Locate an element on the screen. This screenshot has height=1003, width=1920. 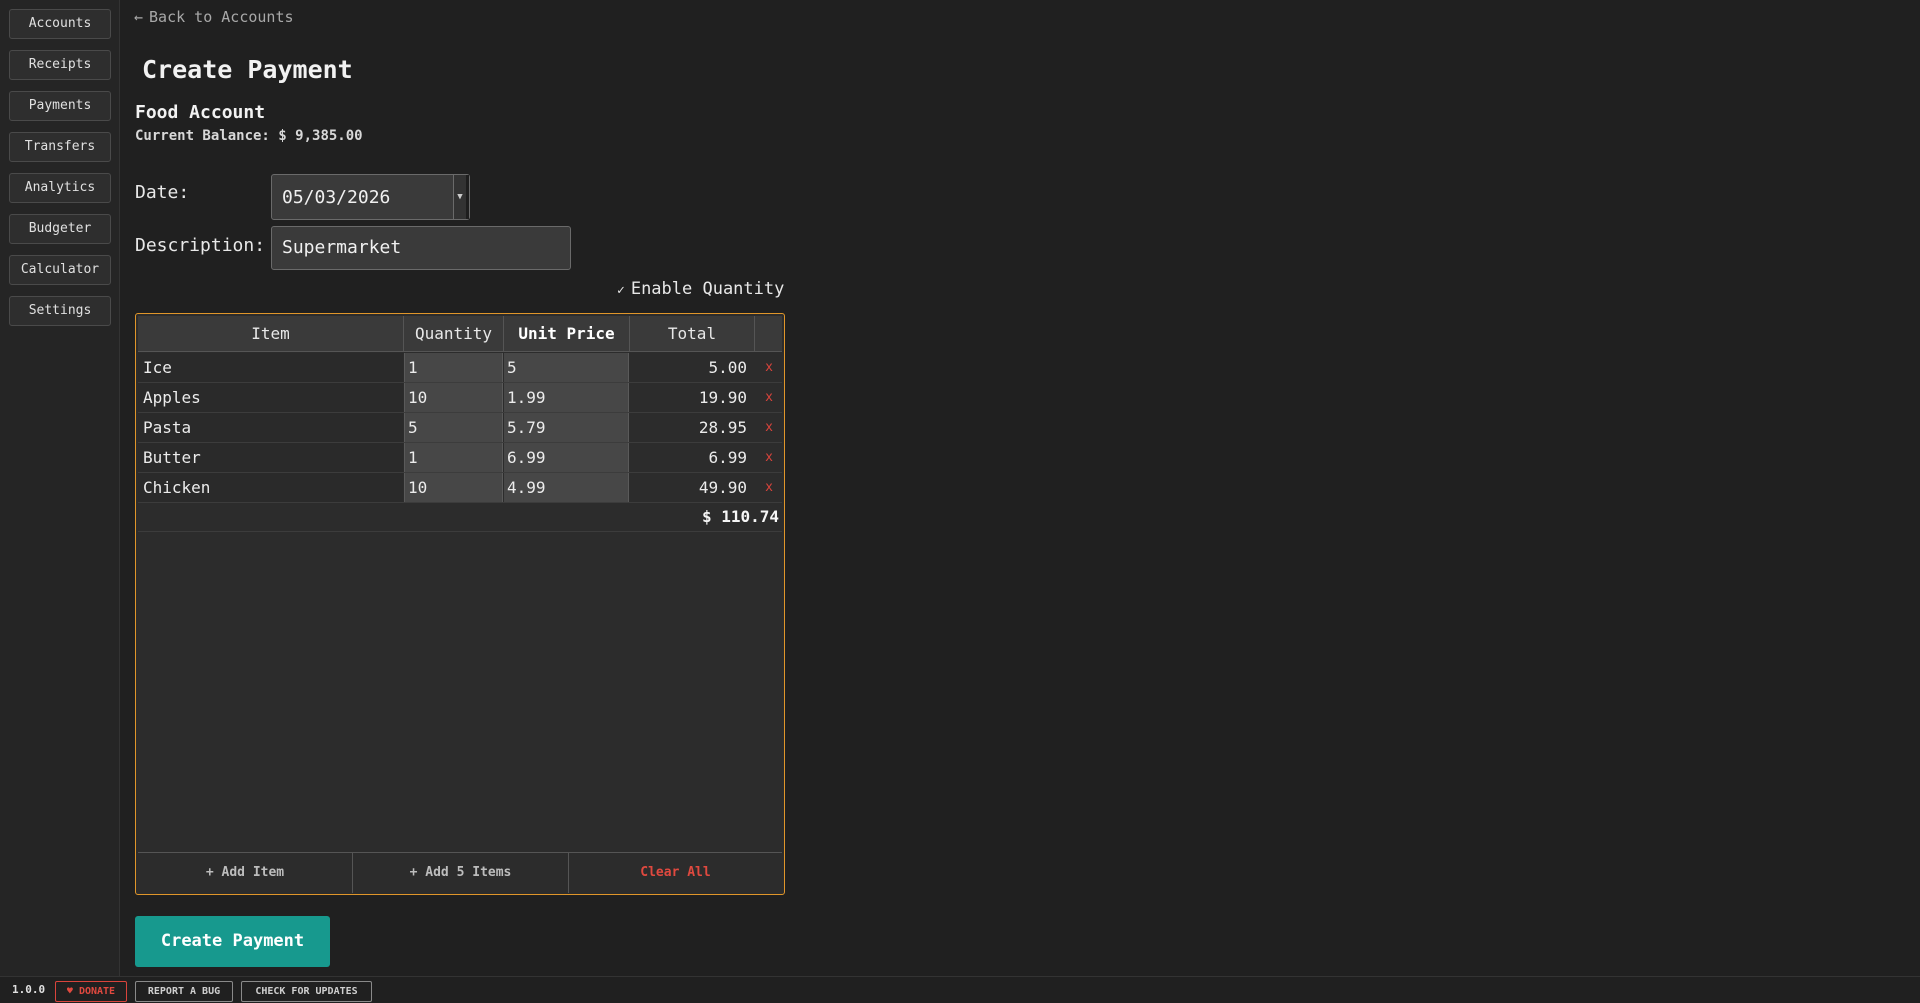
grand-total-row: $ 110.74 is located at coordinates (460, 517).